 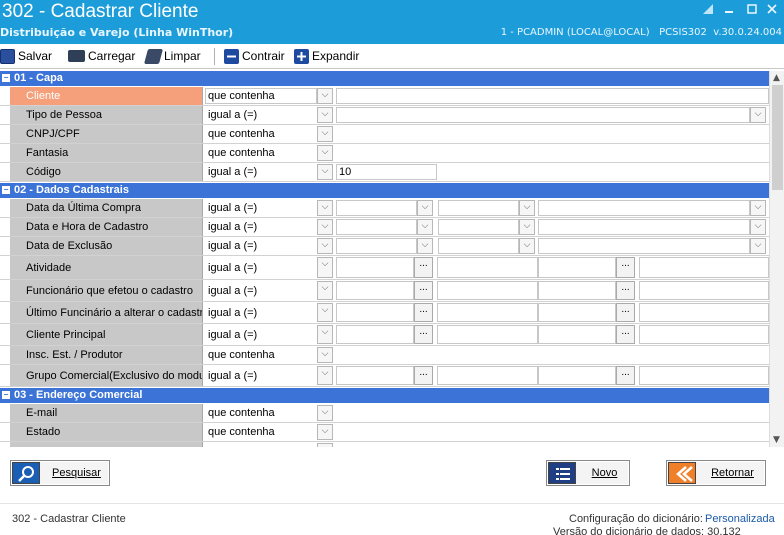 What do you see at coordinates (60, 473) in the screenshot?
I see `search-button: Pesquisar` at bounding box center [60, 473].